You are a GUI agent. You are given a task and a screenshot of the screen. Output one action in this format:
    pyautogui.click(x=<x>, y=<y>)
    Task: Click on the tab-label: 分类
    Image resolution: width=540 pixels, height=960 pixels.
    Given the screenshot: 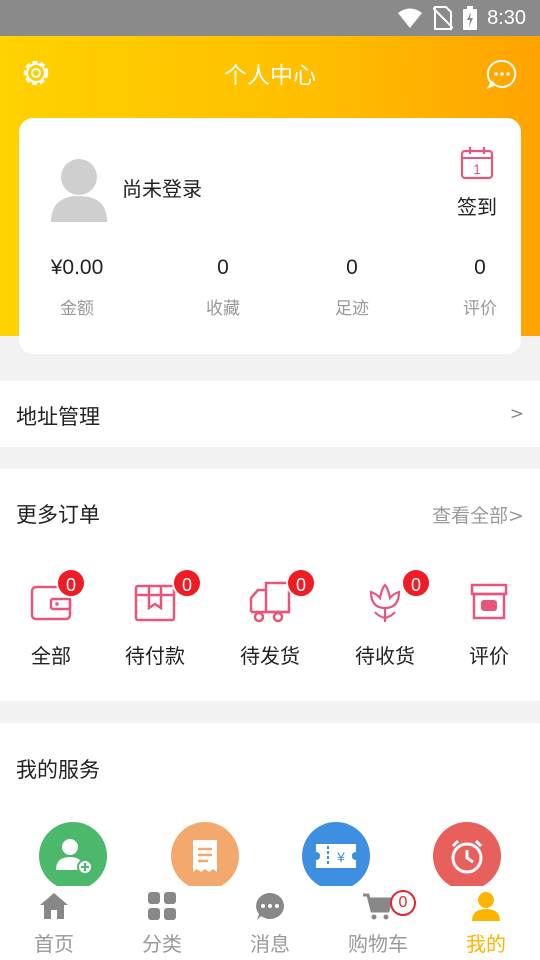 What is the action you would take?
    pyautogui.click(x=162, y=944)
    